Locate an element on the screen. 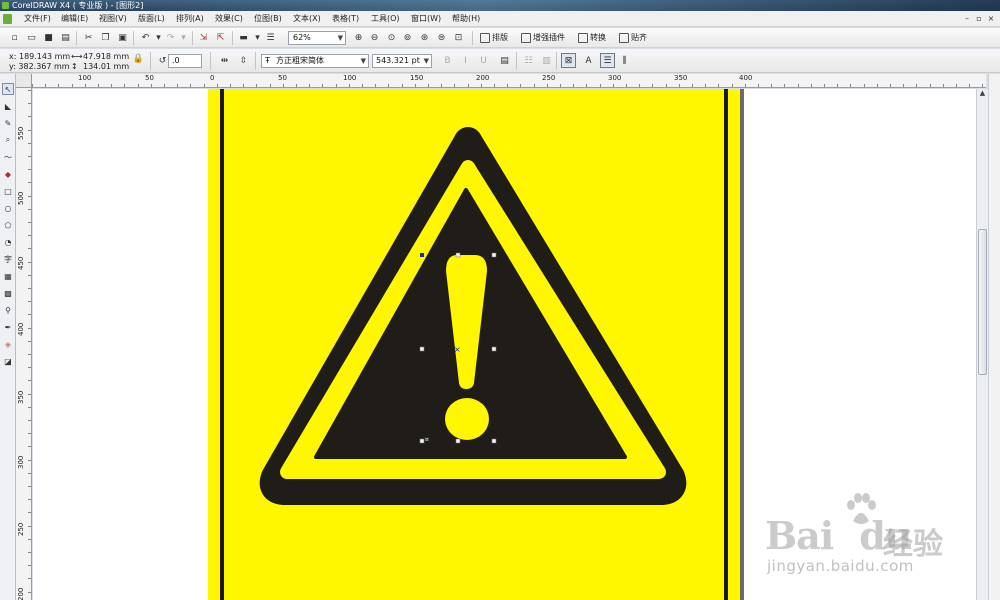 The image size is (1000, 600). ruler-h-label: 100 is located at coordinates (350, 78).